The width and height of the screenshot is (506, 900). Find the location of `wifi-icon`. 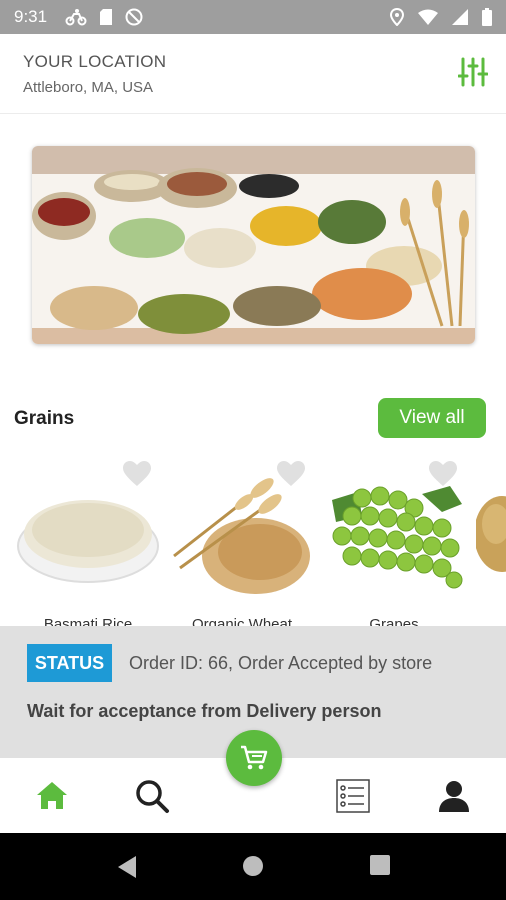

wifi-icon is located at coordinates (428, 17).